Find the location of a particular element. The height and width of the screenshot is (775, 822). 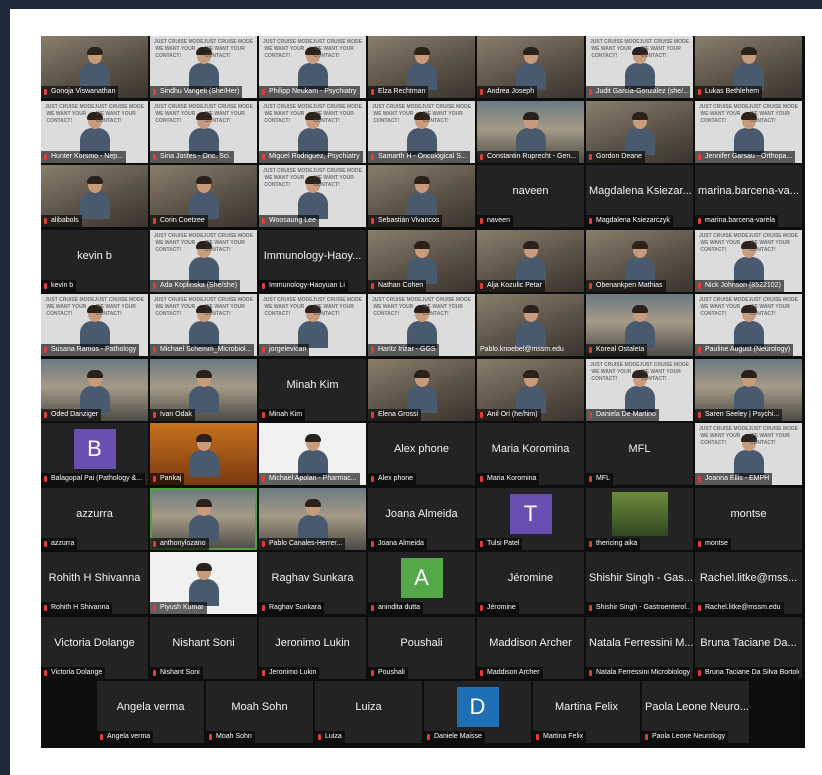

participant-tile: Pankaj is located at coordinates (203, 454).